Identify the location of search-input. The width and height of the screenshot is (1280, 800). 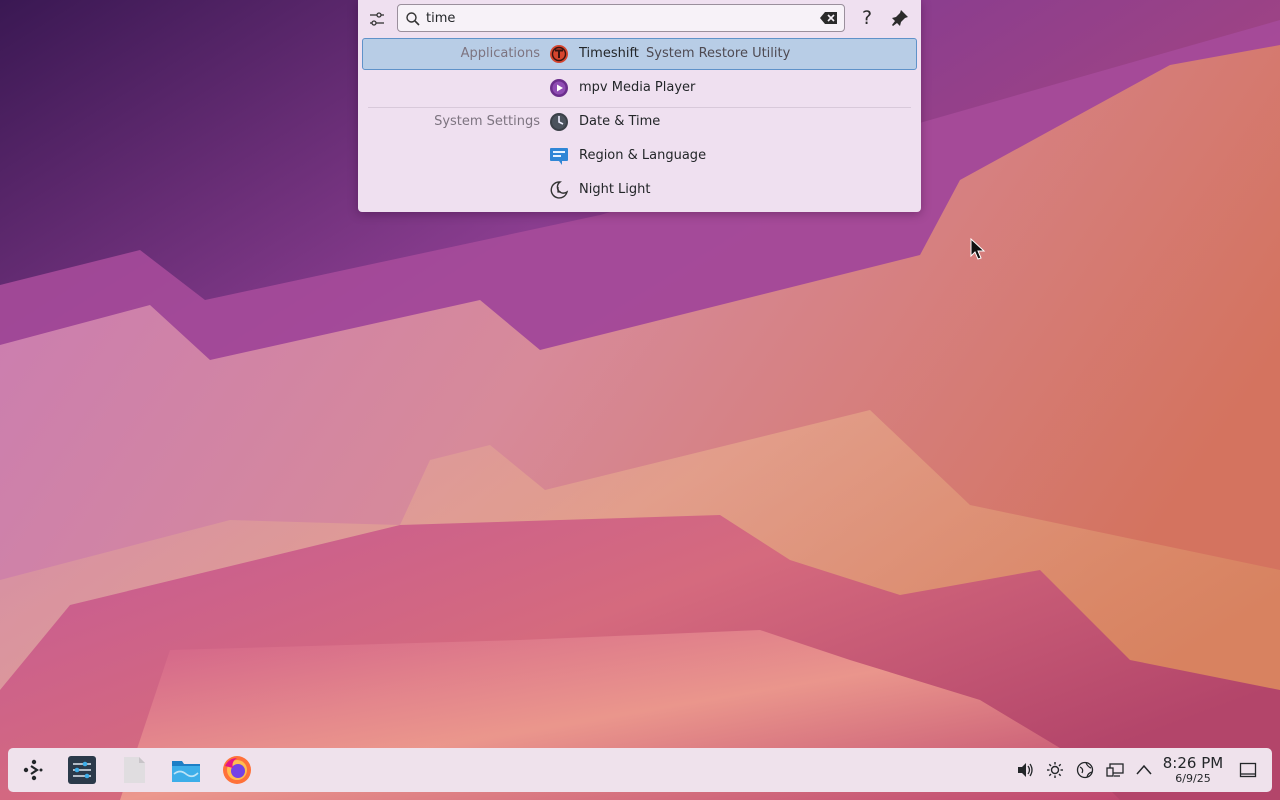
(616, 18).